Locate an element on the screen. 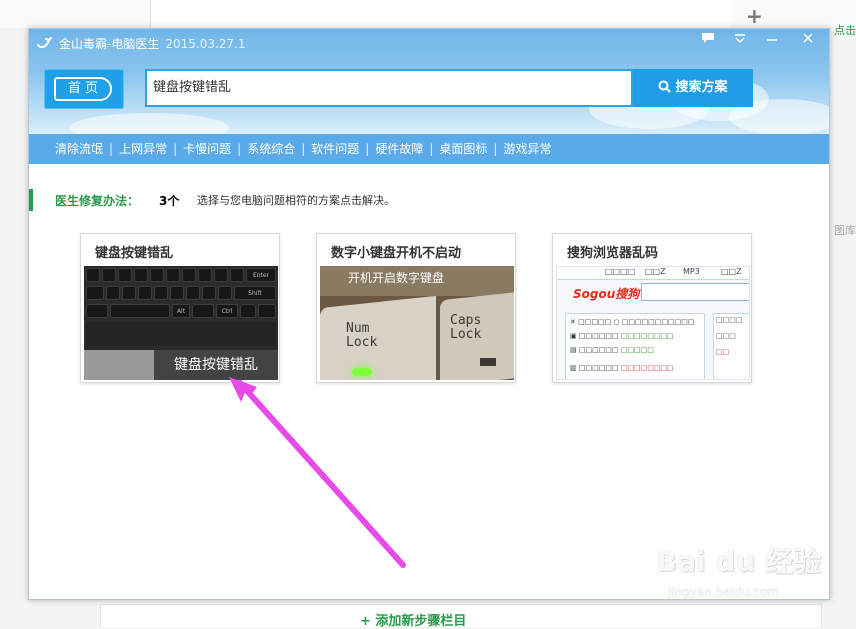 Image resolution: width=856 pixels, height=629 pixels. annotation-arrow-icon is located at coordinates (317, 472).